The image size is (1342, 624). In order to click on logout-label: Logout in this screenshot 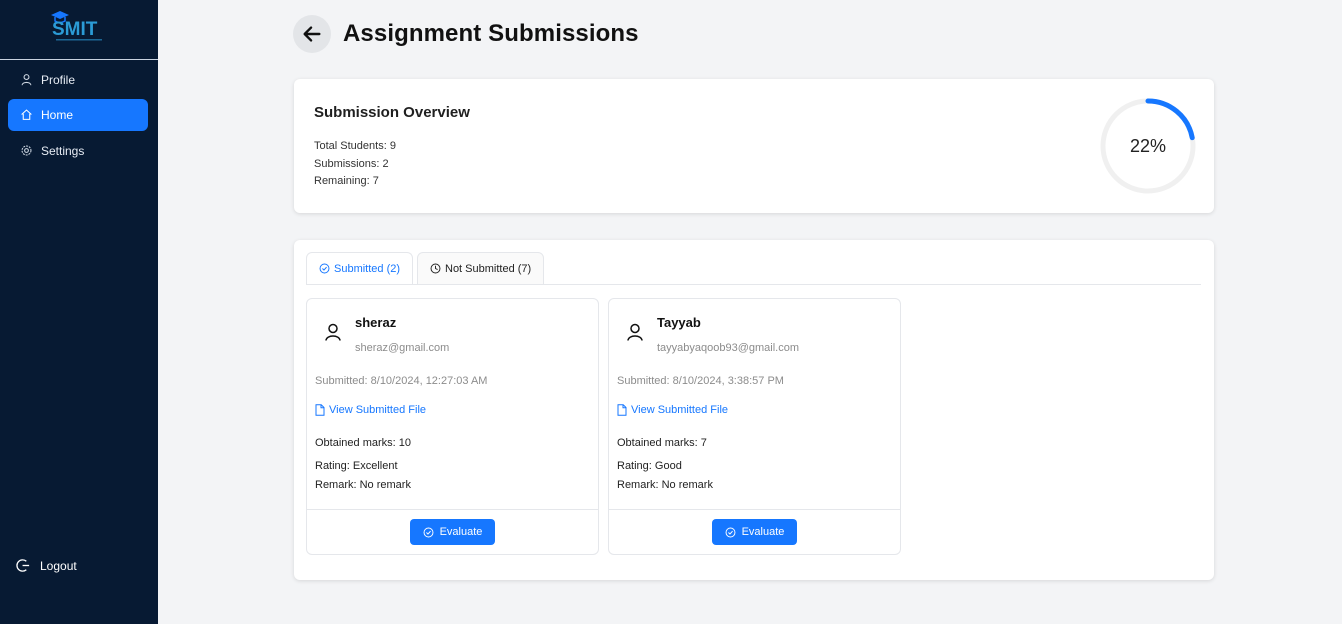, I will do `click(58, 565)`.